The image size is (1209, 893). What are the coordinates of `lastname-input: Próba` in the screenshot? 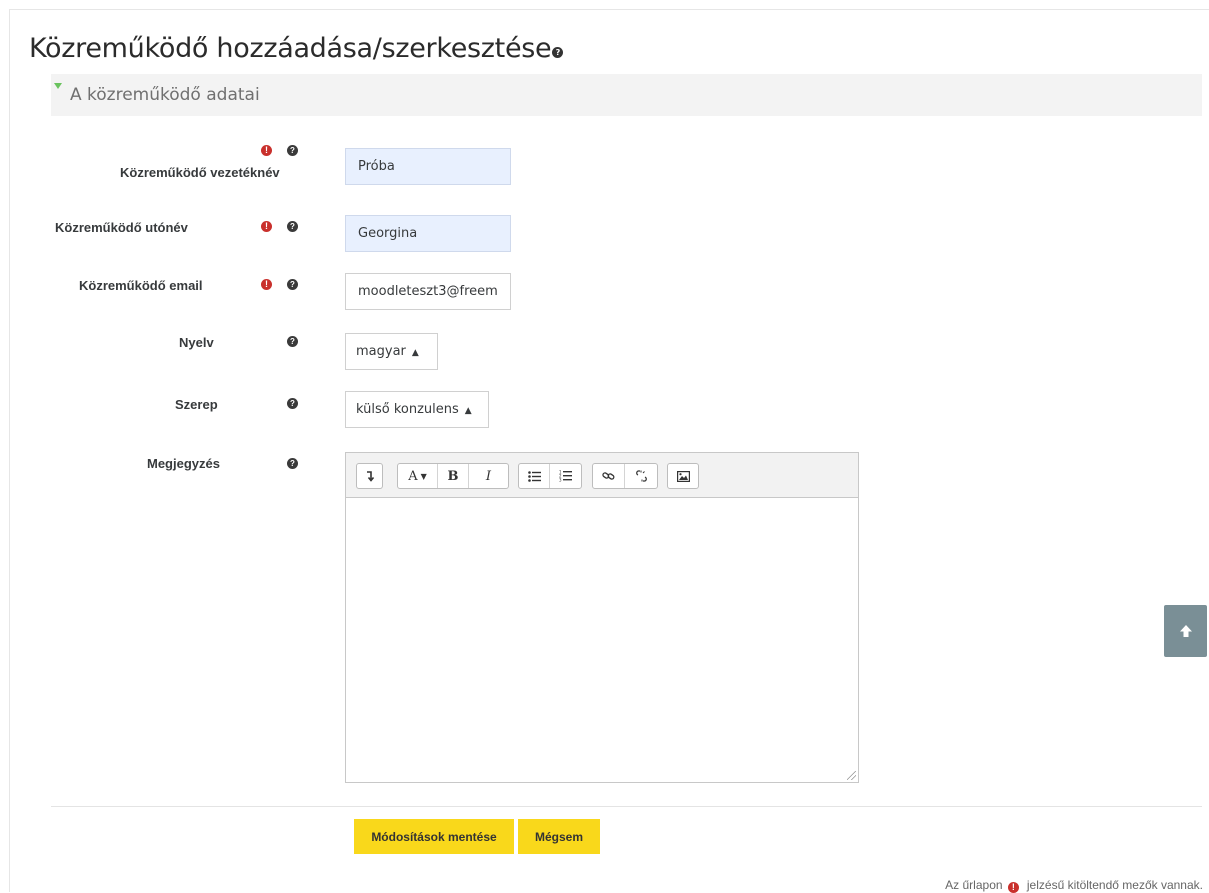 It's located at (428, 166).